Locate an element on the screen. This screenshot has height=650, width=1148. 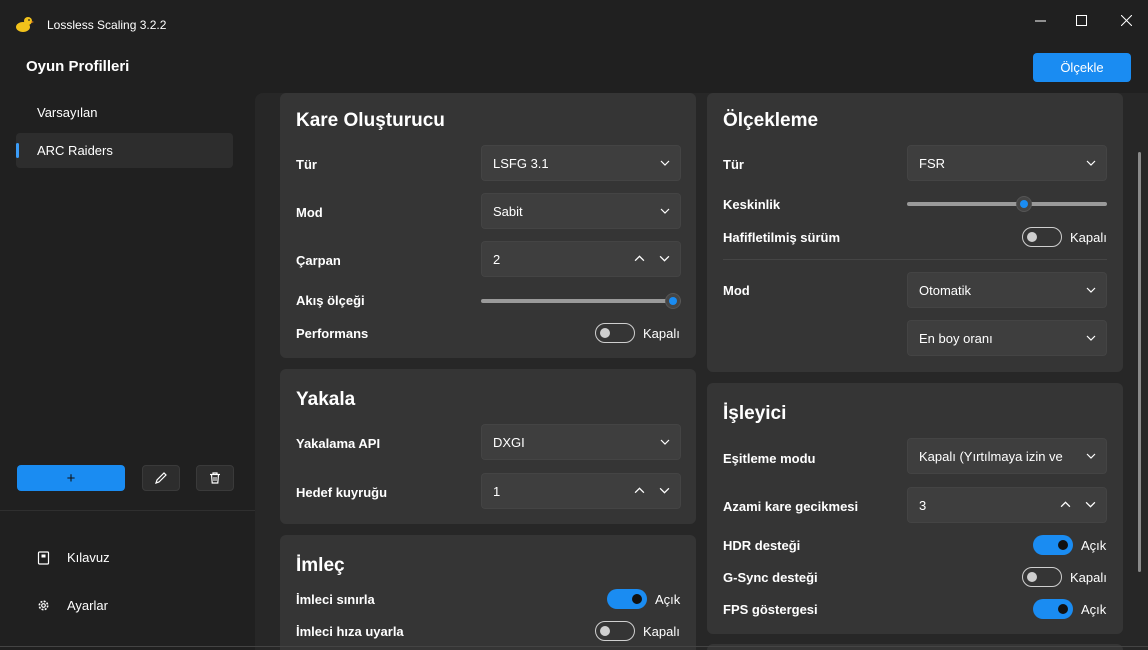
minimize-icon is located at coordinates (1040, 20).